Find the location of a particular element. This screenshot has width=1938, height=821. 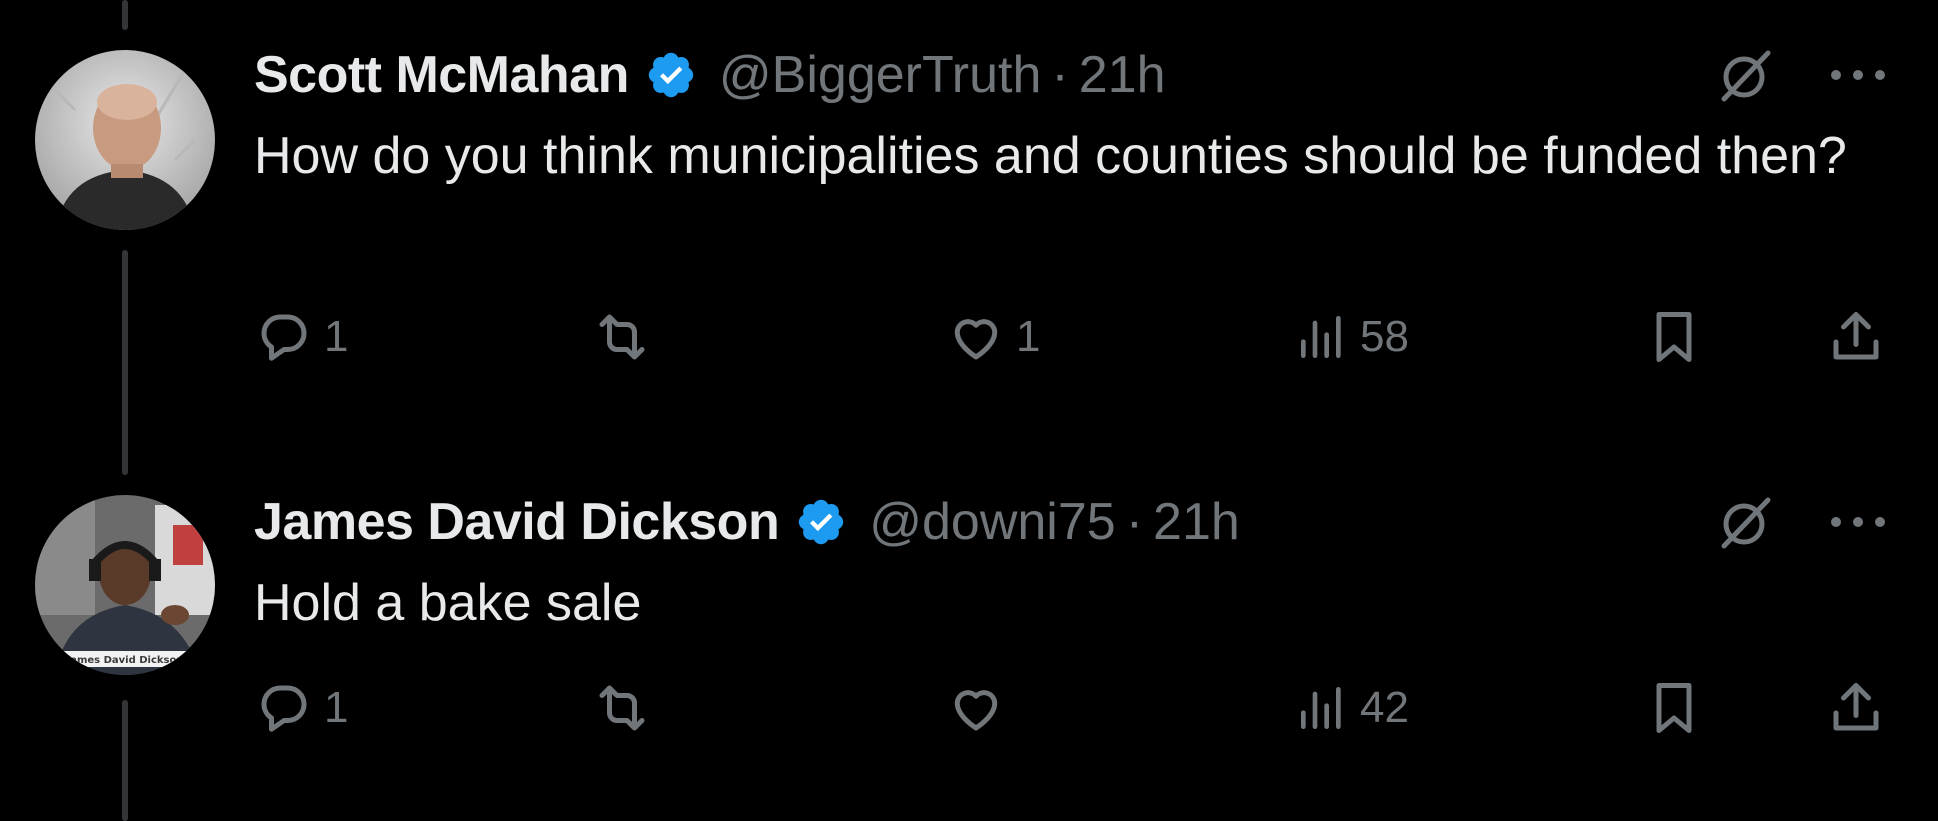

views-button: 58 is located at coordinates (1351, 337).